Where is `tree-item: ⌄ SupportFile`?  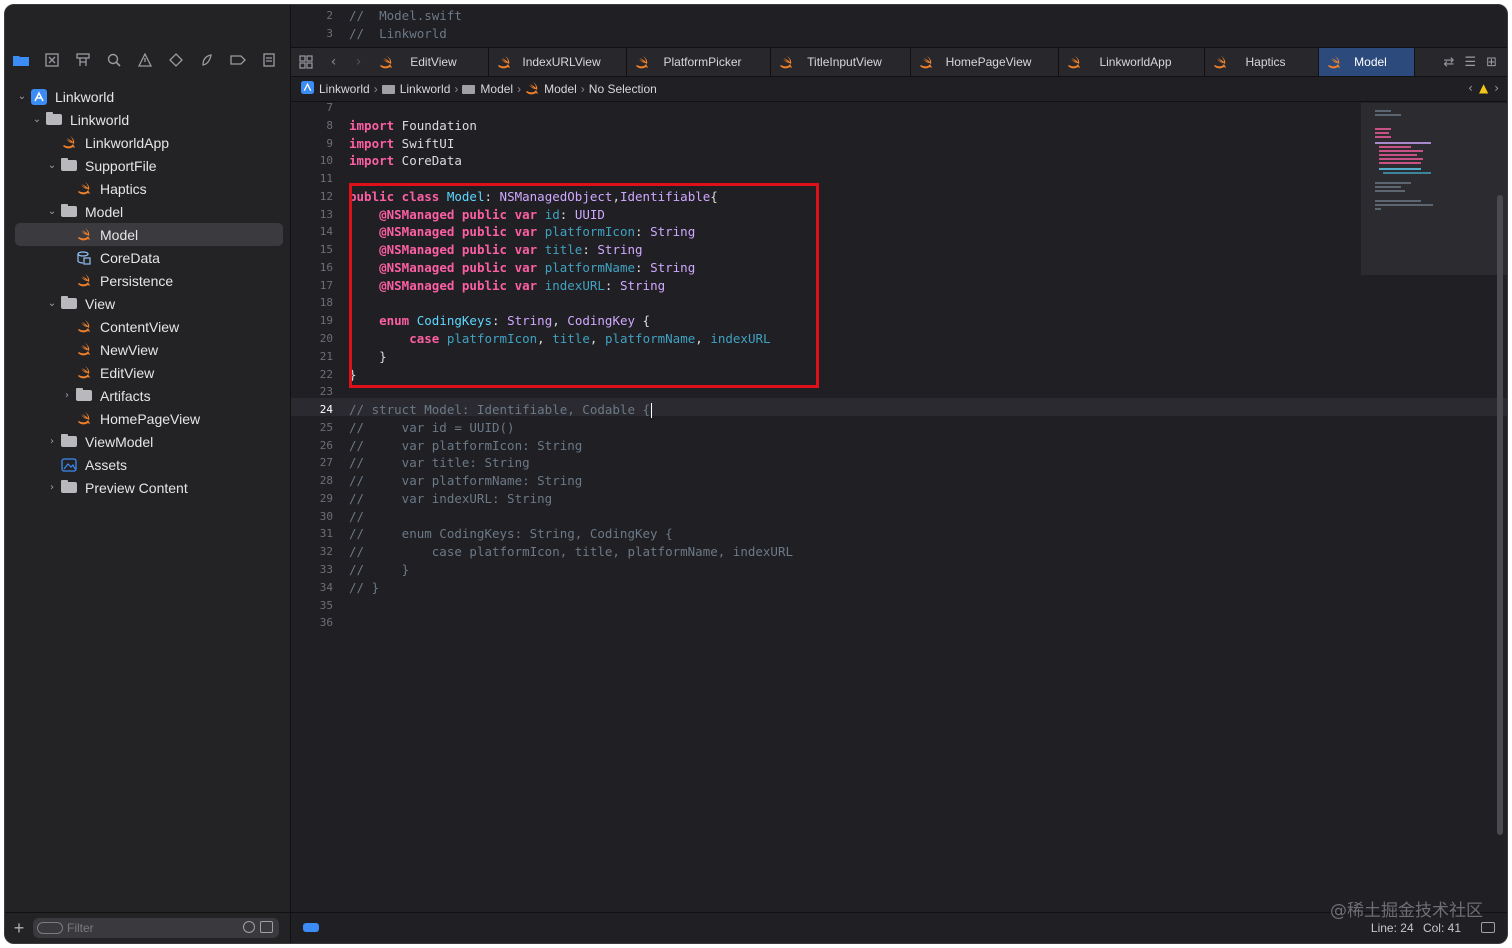 tree-item: ⌄ SupportFile is located at coordinates (149, 165).